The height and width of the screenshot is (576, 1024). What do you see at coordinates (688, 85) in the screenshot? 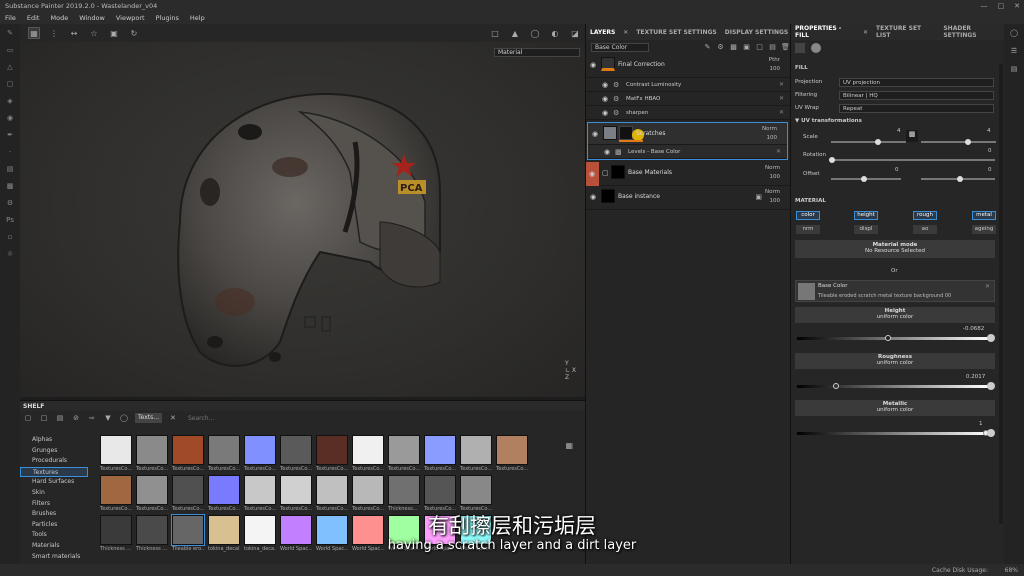
I see `effect-row: ◉ ⚙ Contrast Luminosity ✕` at bounding box center [688, 85].